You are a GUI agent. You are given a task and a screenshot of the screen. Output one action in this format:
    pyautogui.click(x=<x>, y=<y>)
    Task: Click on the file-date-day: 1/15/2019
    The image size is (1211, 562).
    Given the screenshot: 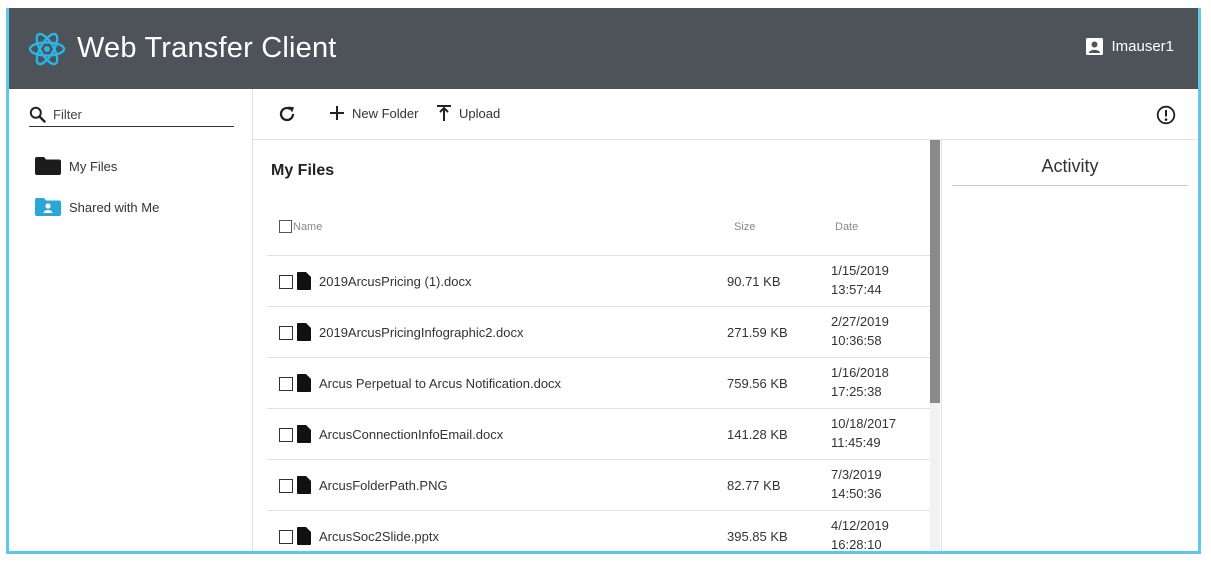 What is the action you would take?
    pyautogui.click(x=860, y=270)
    